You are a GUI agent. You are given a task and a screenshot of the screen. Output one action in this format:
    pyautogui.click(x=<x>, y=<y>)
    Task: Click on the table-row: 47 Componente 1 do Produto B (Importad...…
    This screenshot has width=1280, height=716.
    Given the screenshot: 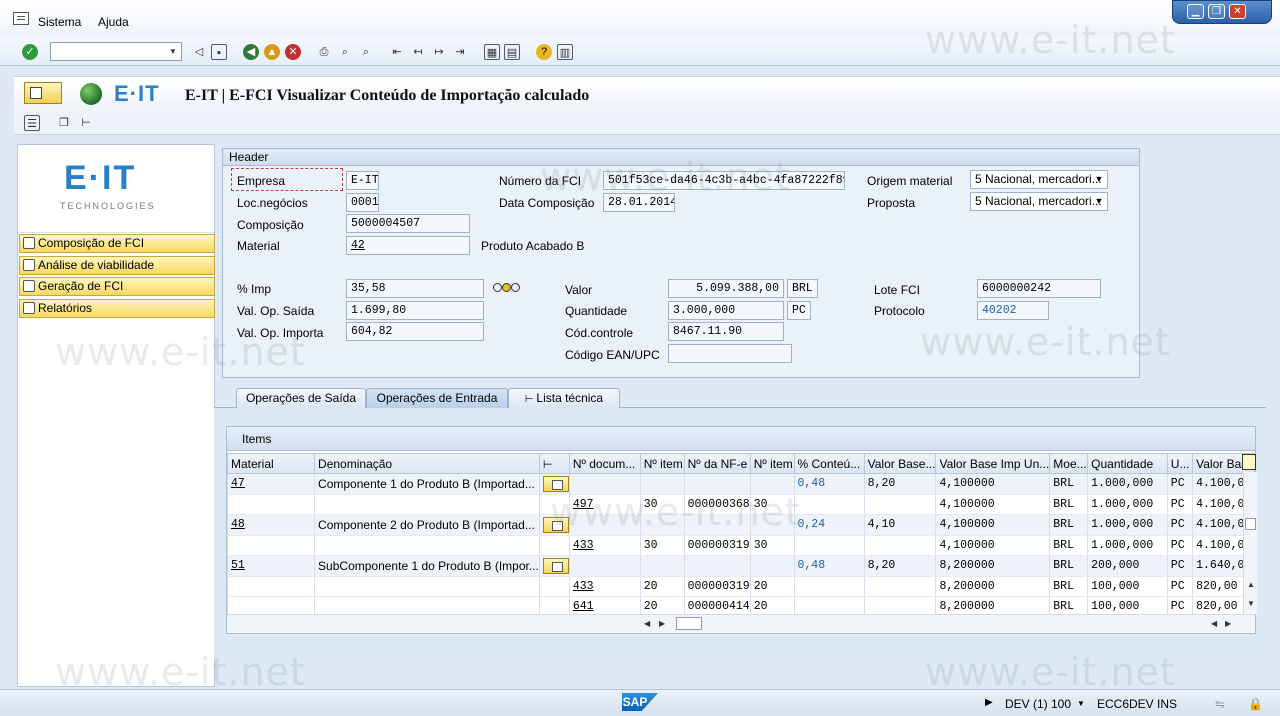 What is the action you would take?
    pyautogui.click(x=740, y=484)
    